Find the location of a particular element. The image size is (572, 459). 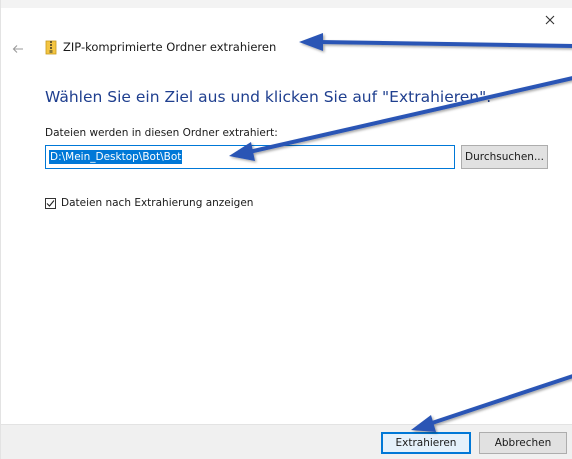

checkmark-icon is located at coordinates (50, 203).